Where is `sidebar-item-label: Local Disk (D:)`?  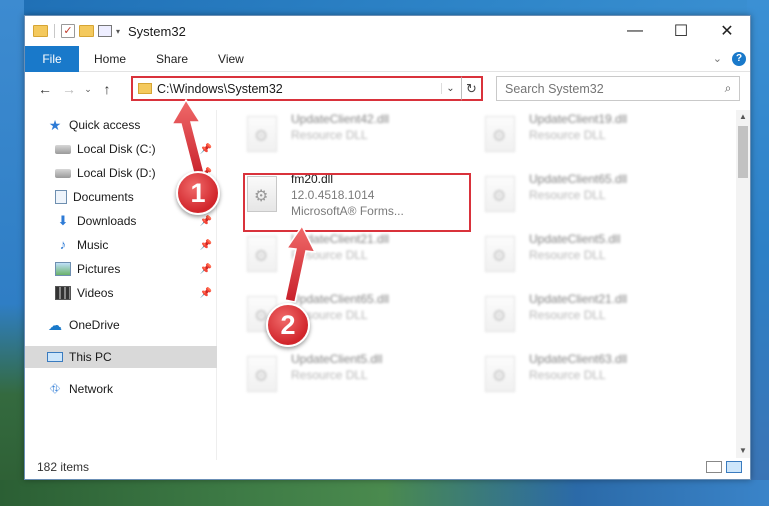
sidebar-item-label: Local Disk (D:) is located at coordinates (116, 173).